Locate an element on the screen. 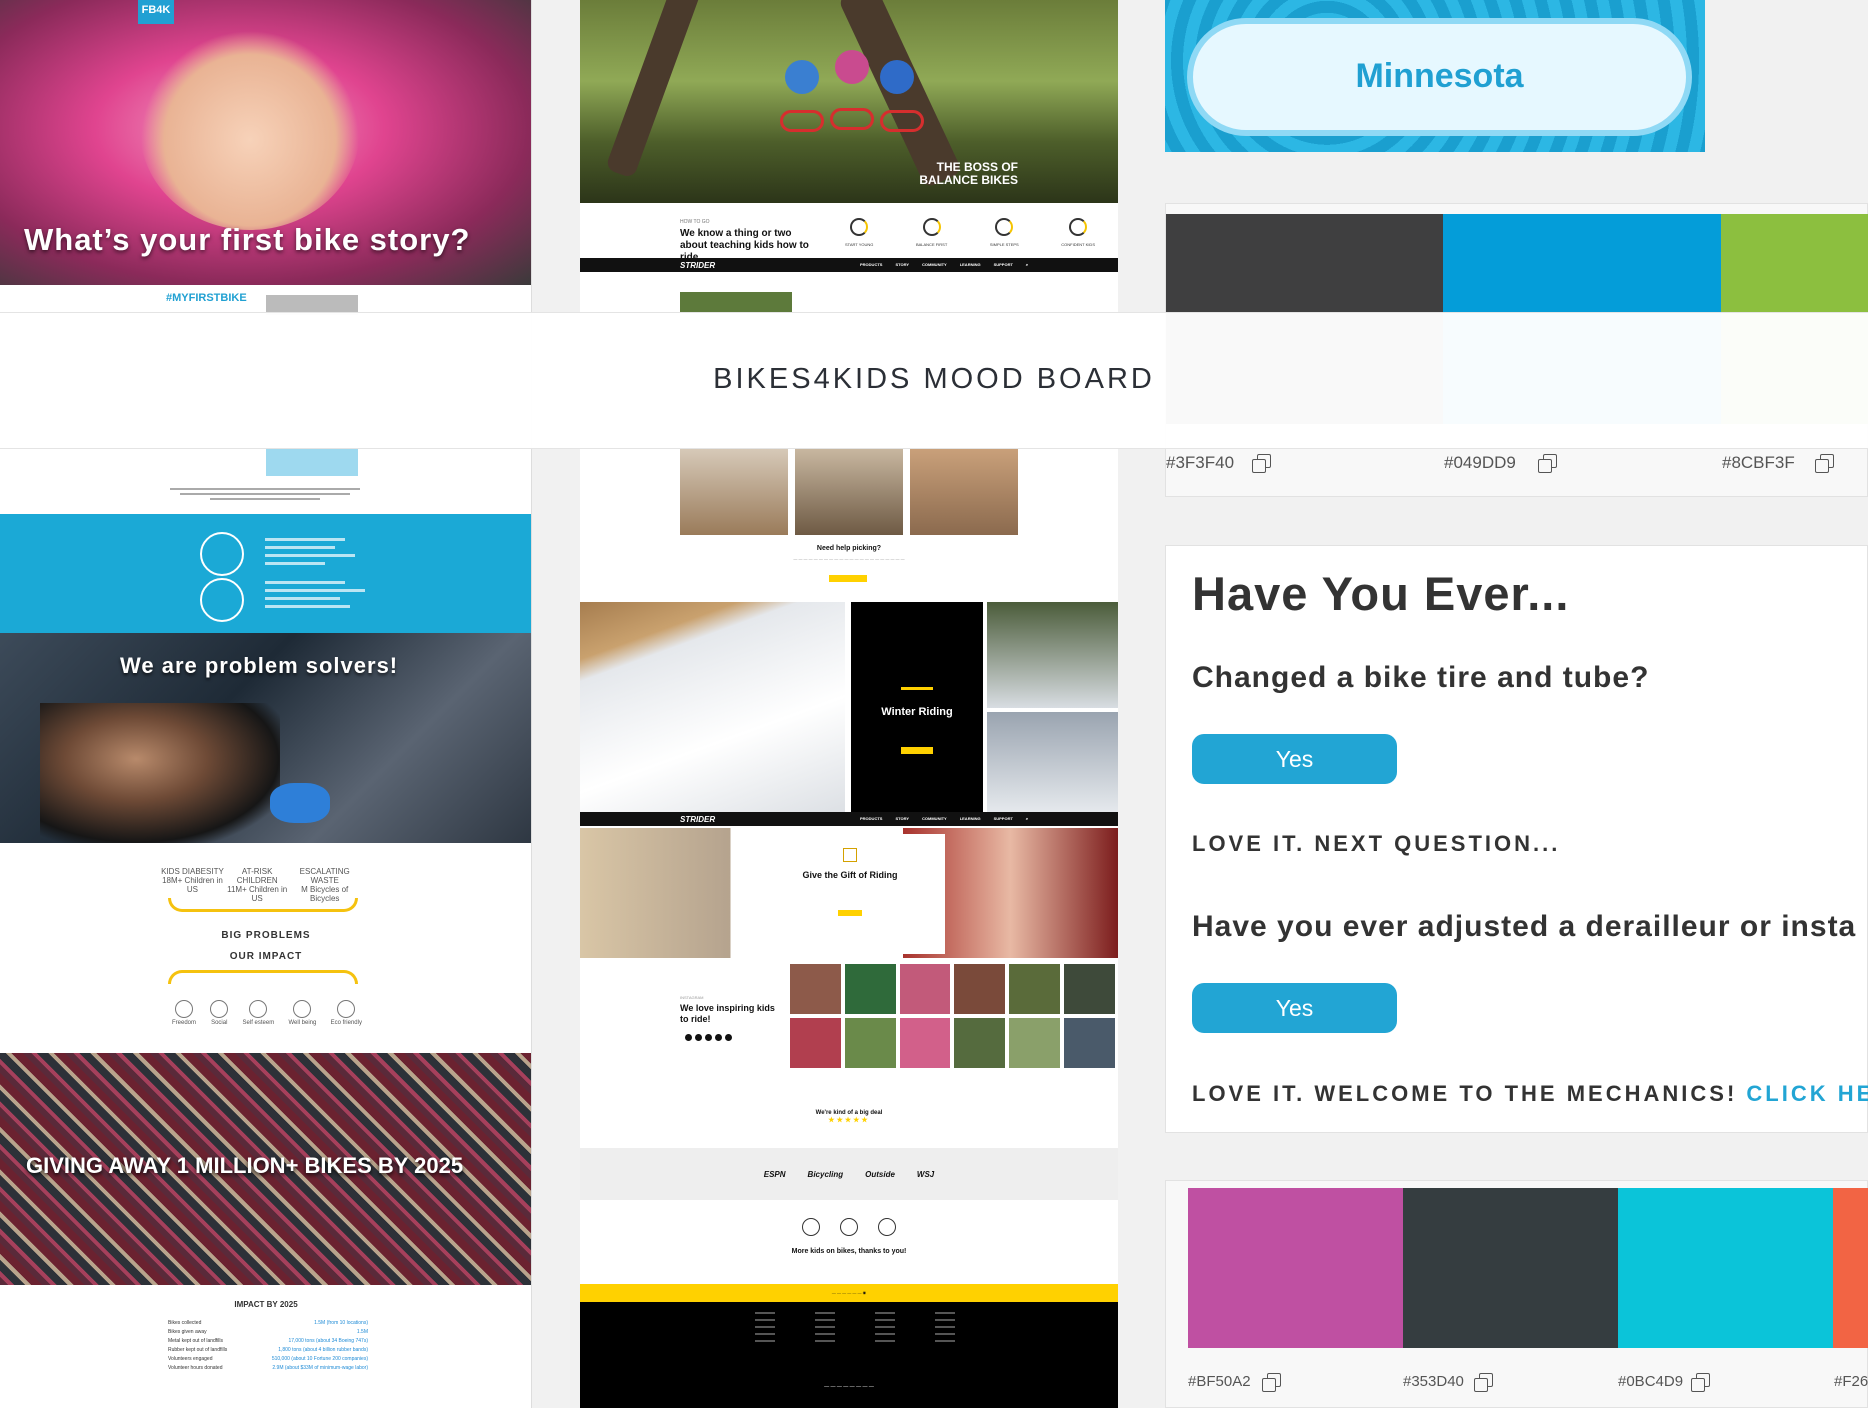 The height and width of the screenshot is (1408, 1868). donate-button is located at coordinates (850, 913).